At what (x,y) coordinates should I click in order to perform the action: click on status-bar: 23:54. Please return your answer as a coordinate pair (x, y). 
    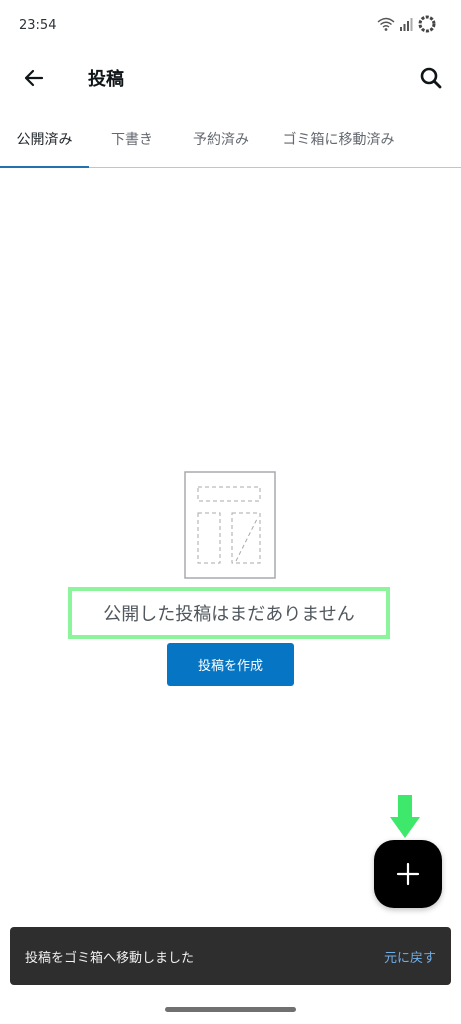
    Looking at the image, I should click on (230, 26).